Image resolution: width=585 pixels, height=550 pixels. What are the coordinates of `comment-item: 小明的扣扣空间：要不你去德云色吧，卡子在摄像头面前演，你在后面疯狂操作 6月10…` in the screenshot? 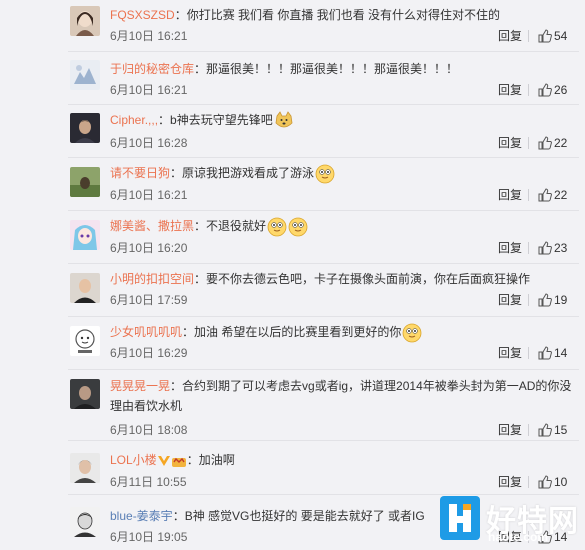 It's located at (292, 290).